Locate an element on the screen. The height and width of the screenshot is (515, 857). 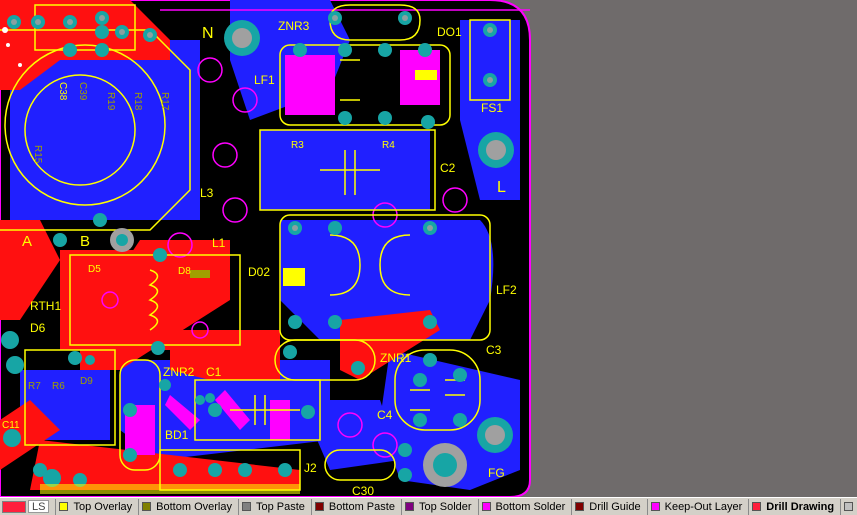
board-edge-hatch is located at coordinates (170, 489).